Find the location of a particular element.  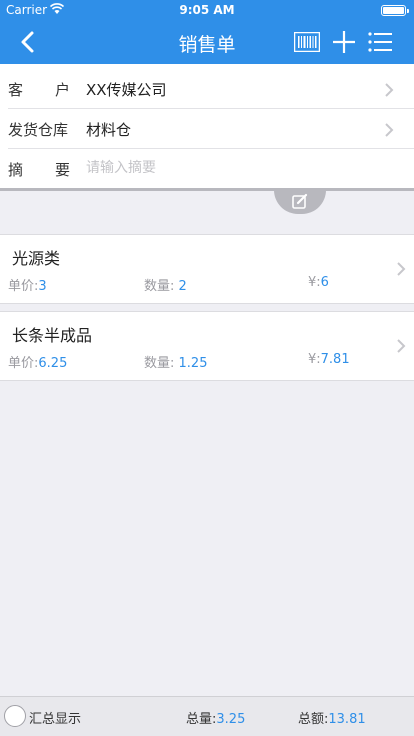

menu-list-icon is located at coordinates (380, 42).